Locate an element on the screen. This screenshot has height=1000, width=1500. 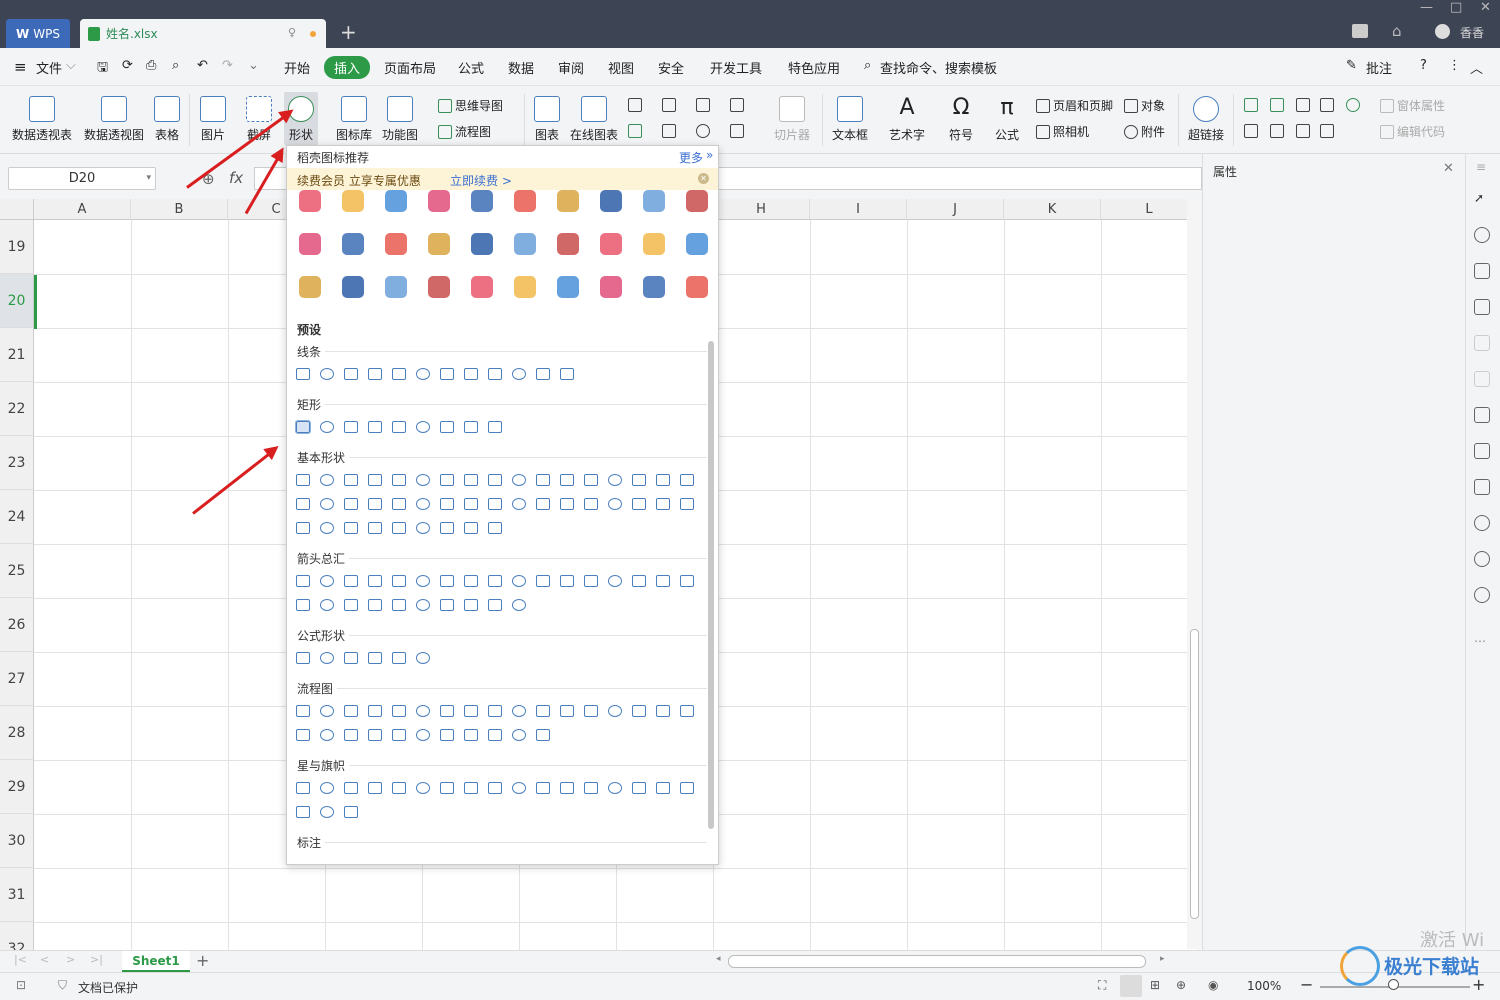
row-header: 27 is located at coordinates (17, 679).